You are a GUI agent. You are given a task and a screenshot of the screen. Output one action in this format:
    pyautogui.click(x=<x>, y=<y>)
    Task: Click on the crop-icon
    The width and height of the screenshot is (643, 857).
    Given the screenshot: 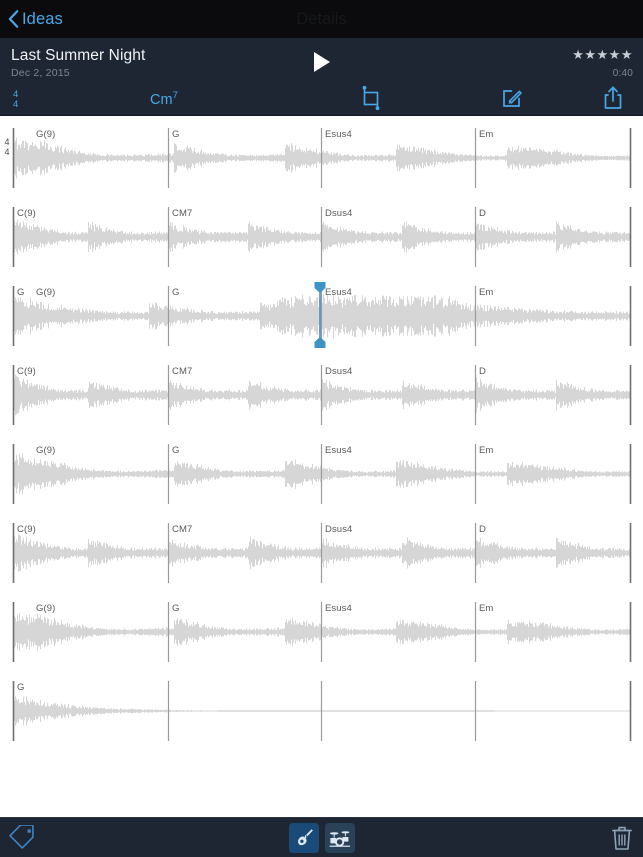 What is the action you would take?
    pyautogui.click(x=371, y=98)
    